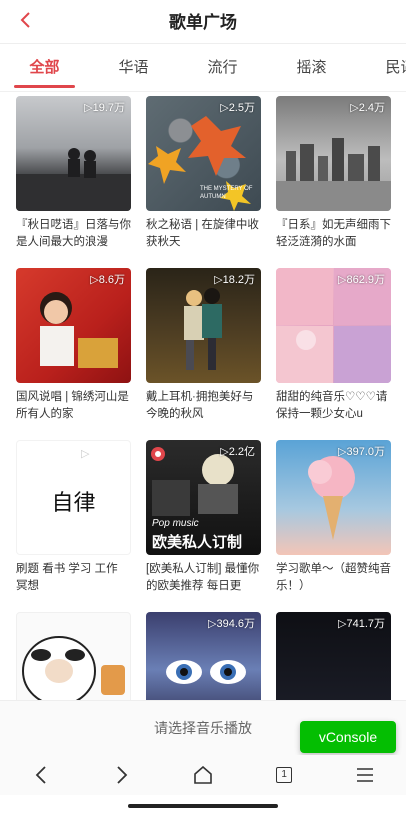  Describe the element at coordinates (333, 233) in the screenshot. I see `playlist-name: 『日系』如无声细雨下轻泛涟漪的水面` at that location.